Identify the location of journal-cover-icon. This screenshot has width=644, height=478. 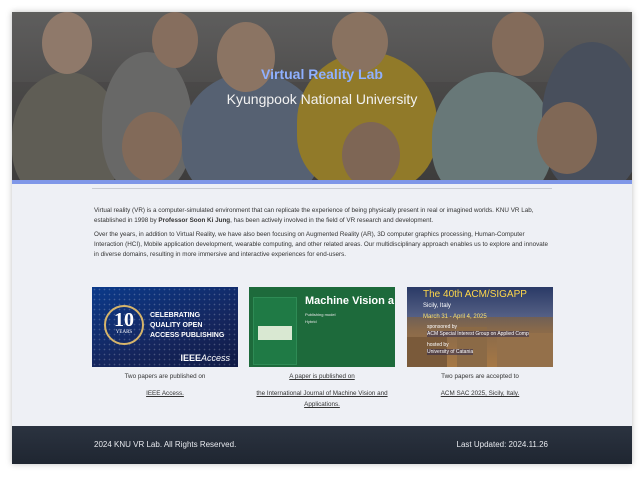
(275, 331).